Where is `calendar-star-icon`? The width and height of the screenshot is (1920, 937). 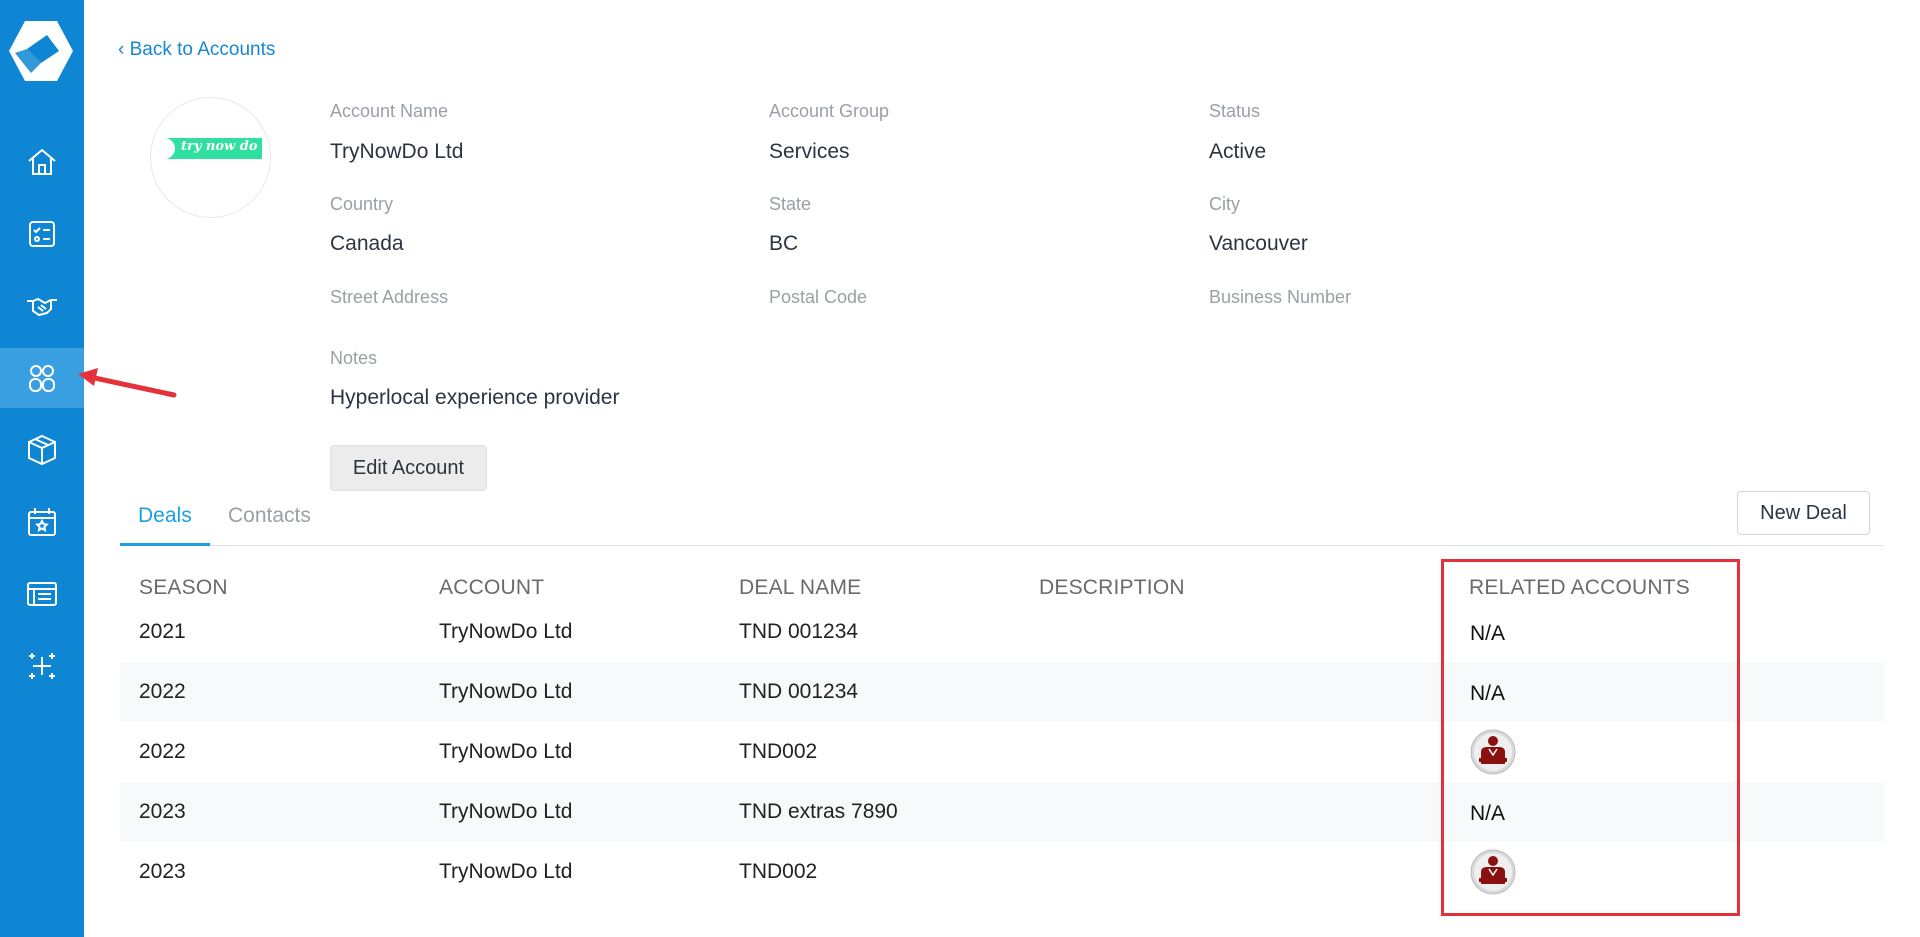
calendar-star-icon is located at coordinates (42, 522).